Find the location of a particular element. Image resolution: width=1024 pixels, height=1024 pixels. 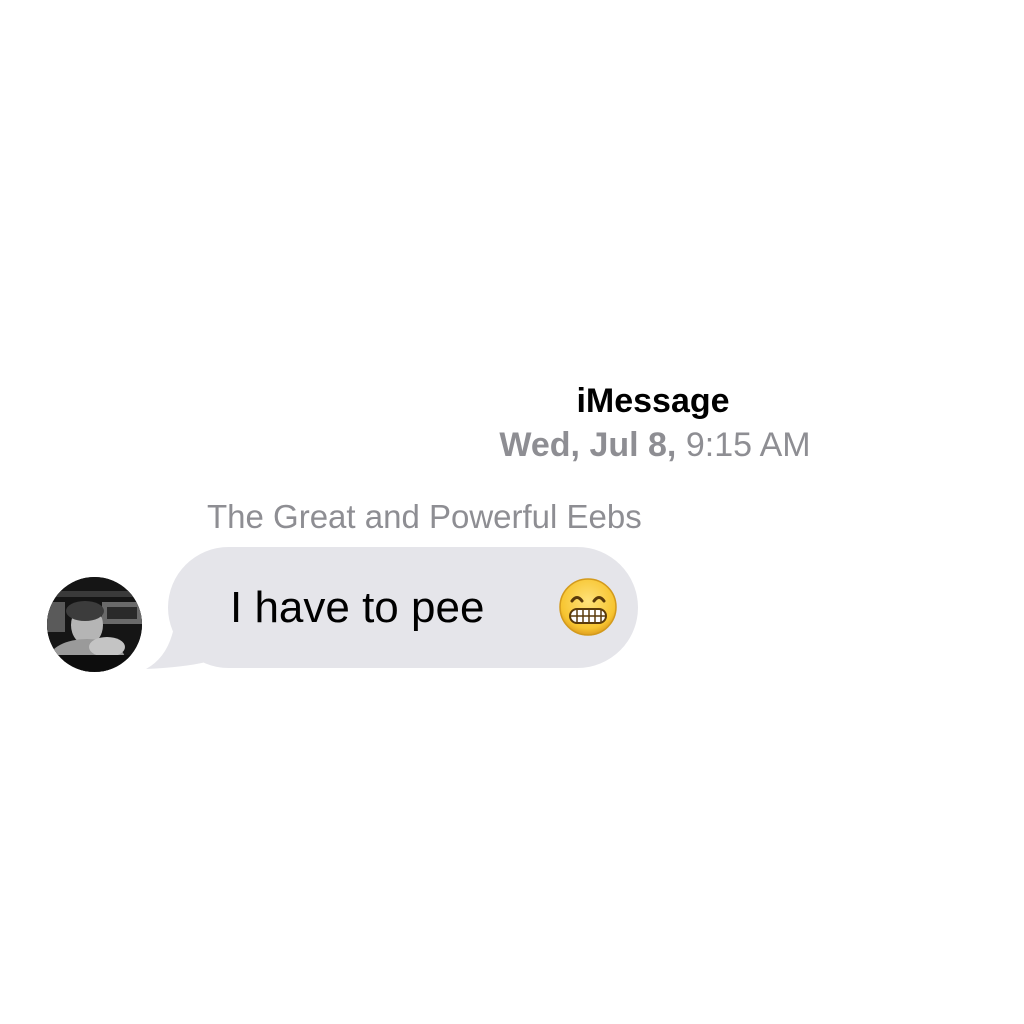

avatar-photo is located at coordinates (94, 624).